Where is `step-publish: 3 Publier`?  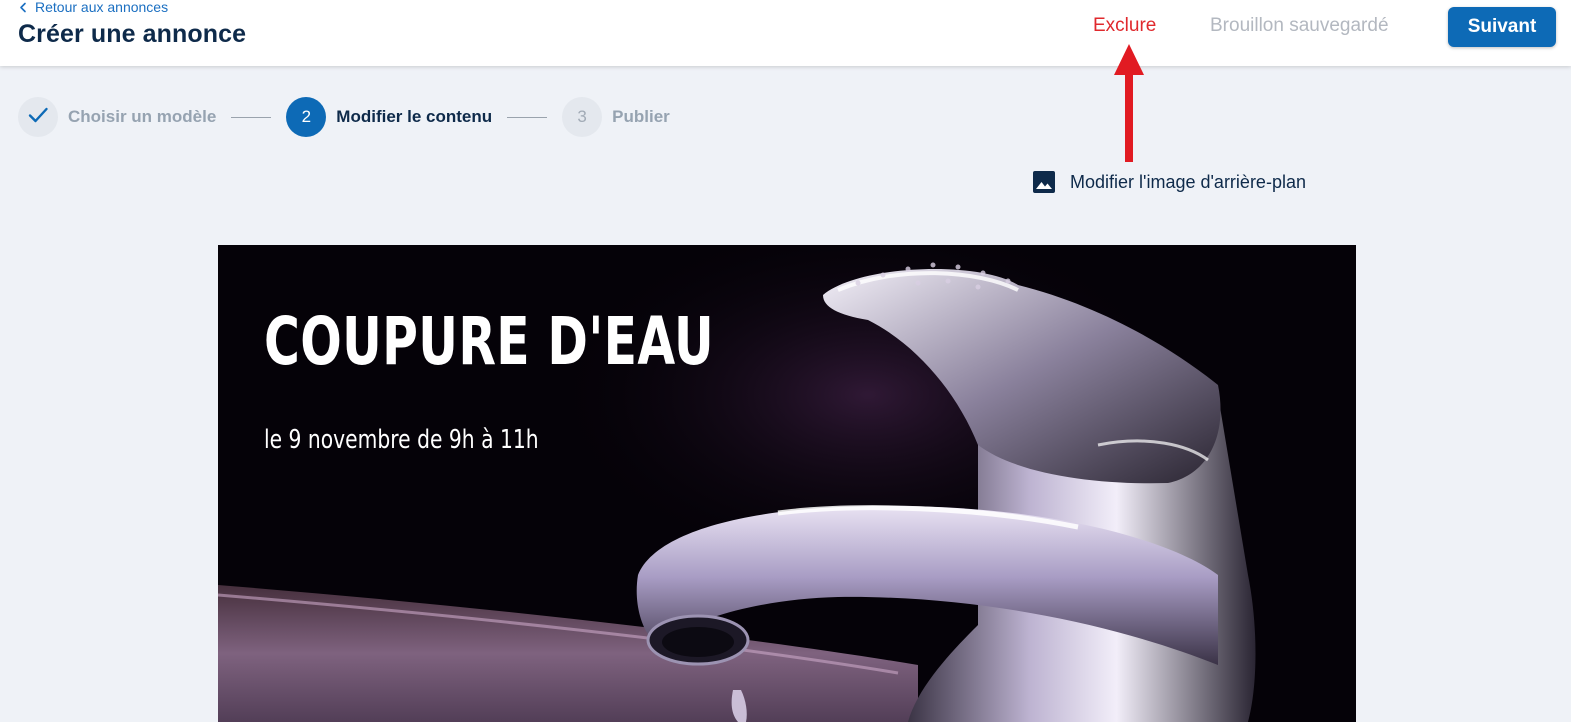
step-publish: 3 Publier is located at coordinates (616, 117).